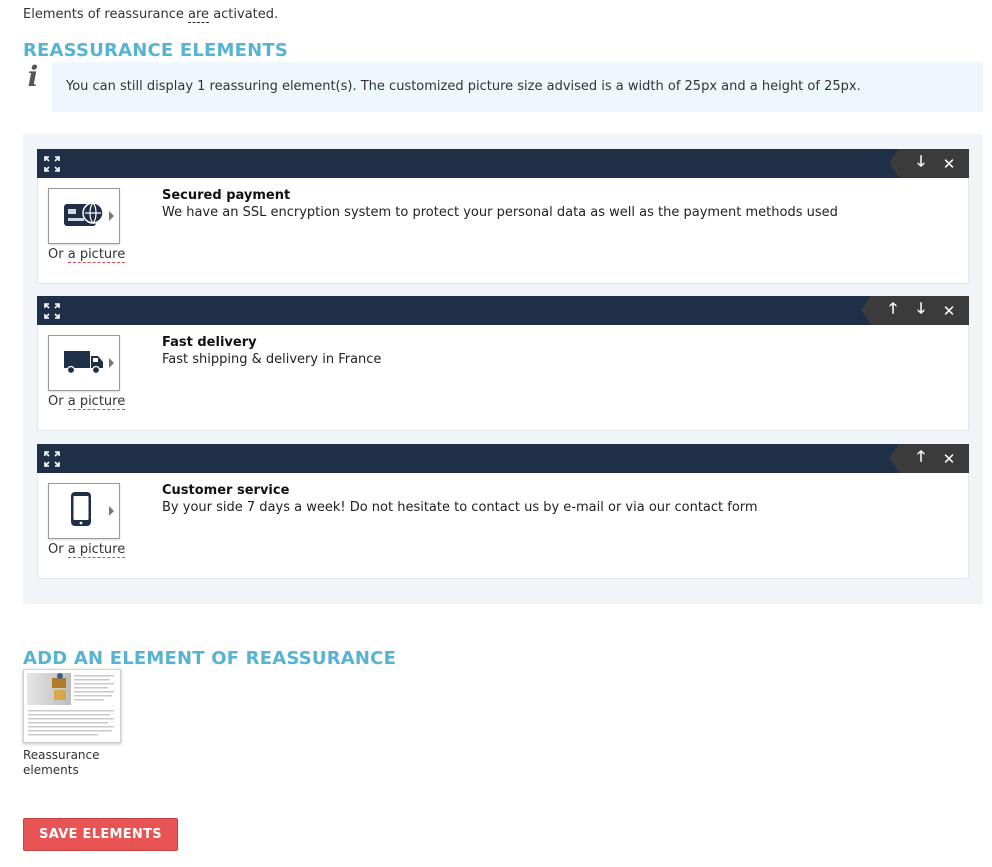 The height and width of the screenshot is (867, 992). I want to click on element-header: 🡓 ✕, so click(503, 163).